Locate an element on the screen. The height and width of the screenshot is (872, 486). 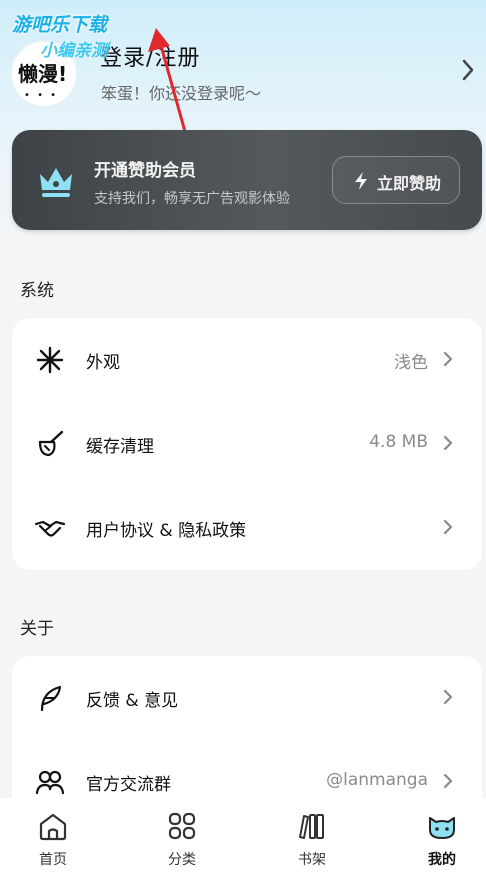
group-icon is located at coordinates (50, 782).